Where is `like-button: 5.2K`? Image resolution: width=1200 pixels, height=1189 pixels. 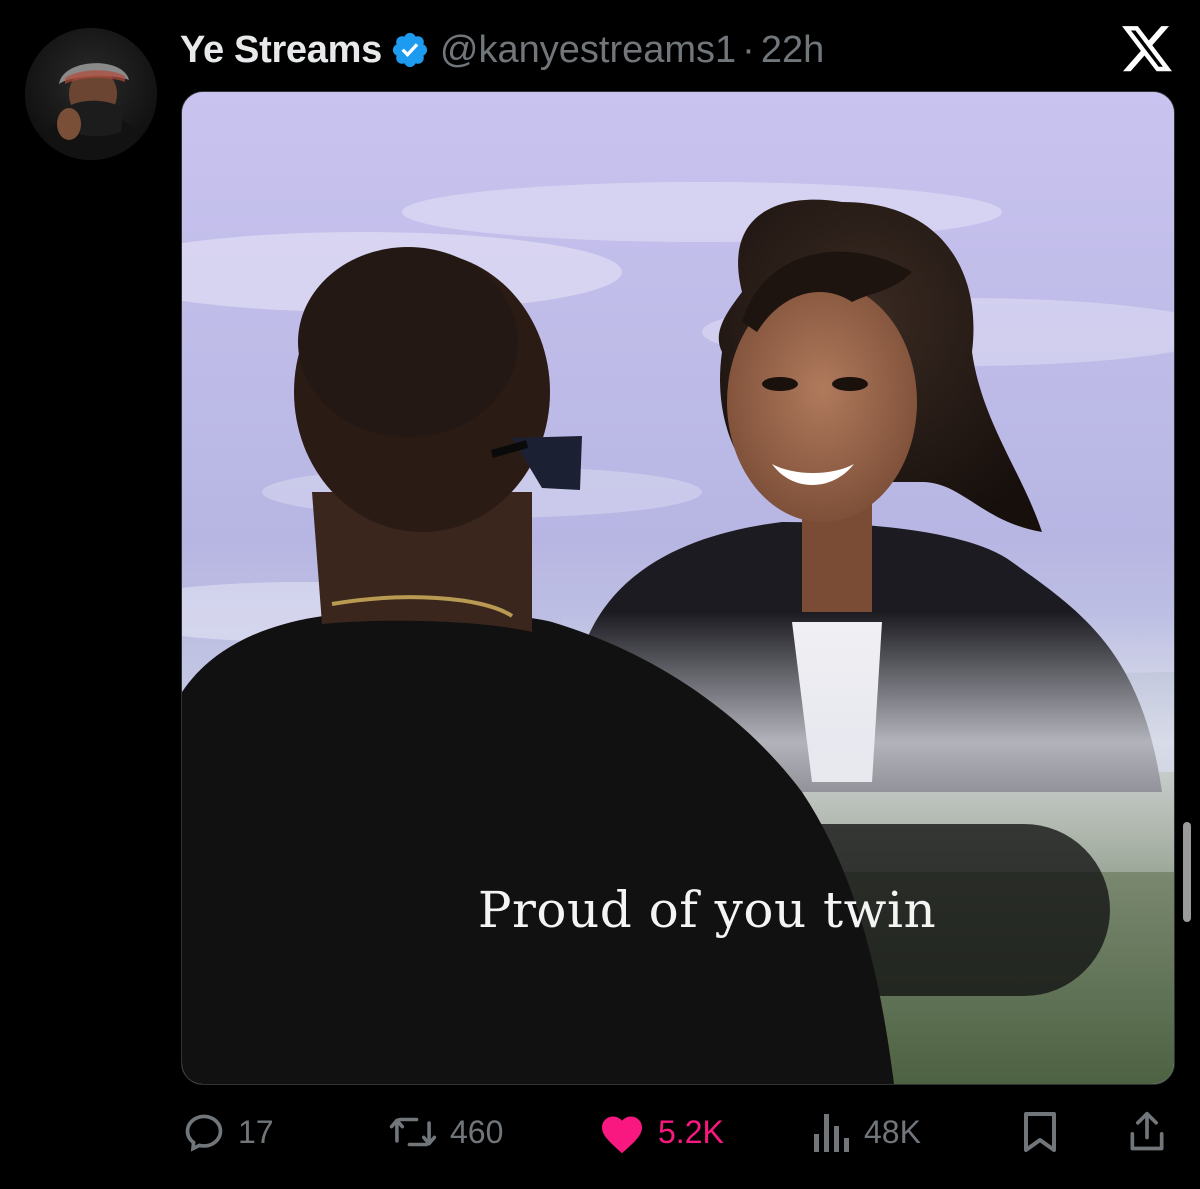
like-button: 5.2K is located at coordinates (661, 1132).